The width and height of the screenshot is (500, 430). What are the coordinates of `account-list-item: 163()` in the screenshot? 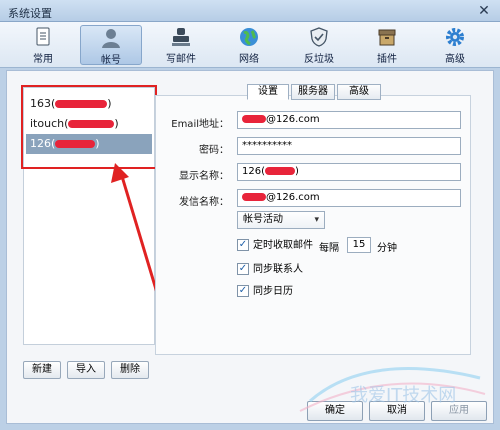 It's located at (89, 104).